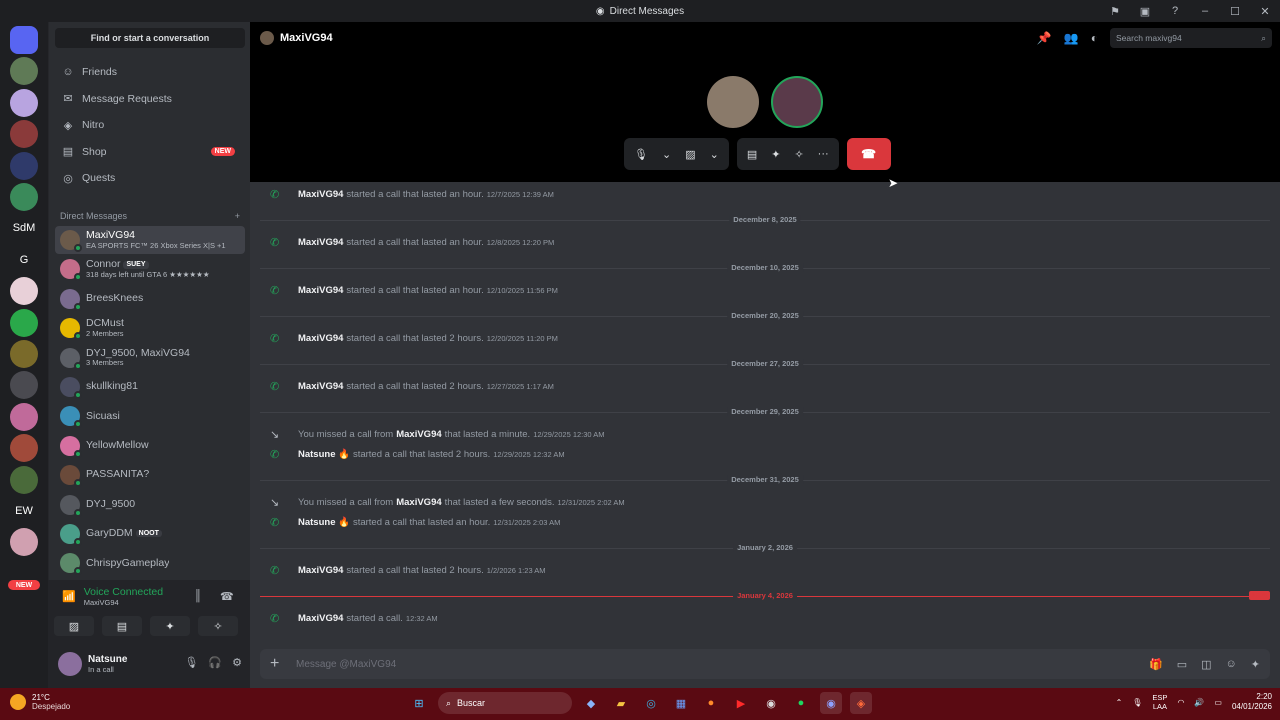 The width and height of the screenshot is (1280, 720). I want to click on message-author: Natsune 🔥, so click(324, 522).